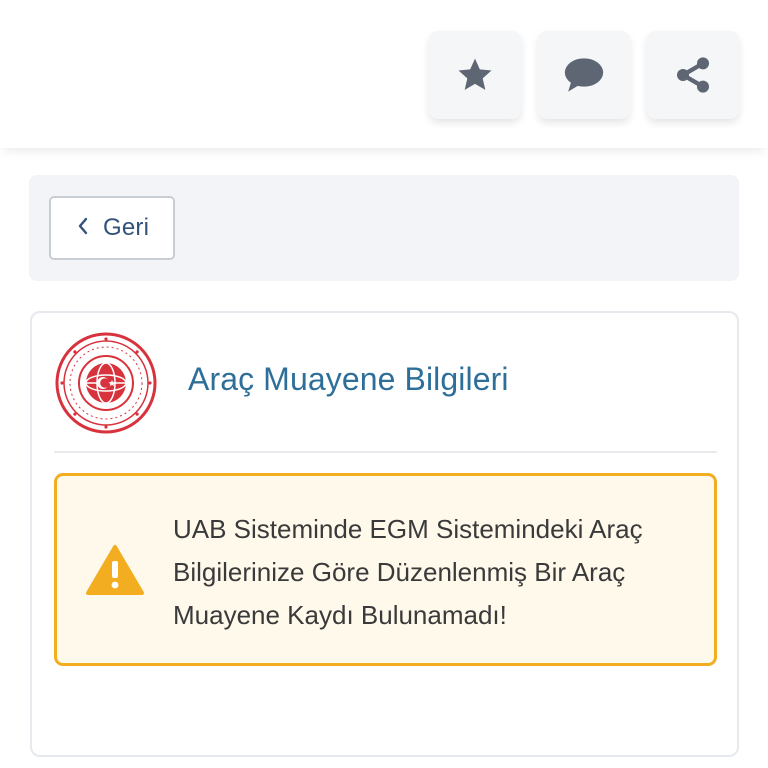  What do you see at coordinates (115, 572) in the screenshot?
I see `warning-icon` at bounding box center [115, 572].